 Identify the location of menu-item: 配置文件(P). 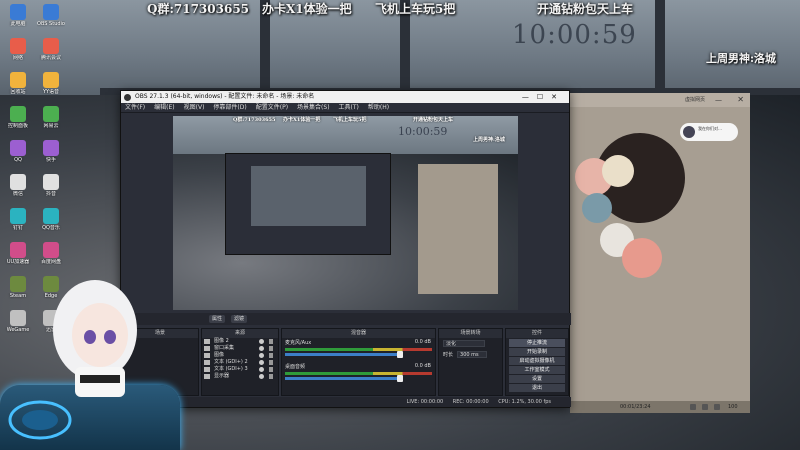
(272, 107).